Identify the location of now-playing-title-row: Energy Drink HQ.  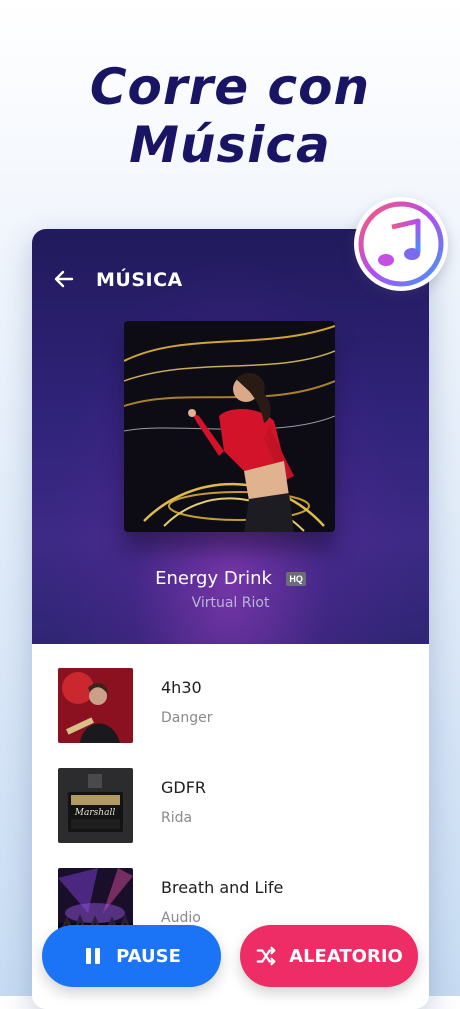
(230, 578).